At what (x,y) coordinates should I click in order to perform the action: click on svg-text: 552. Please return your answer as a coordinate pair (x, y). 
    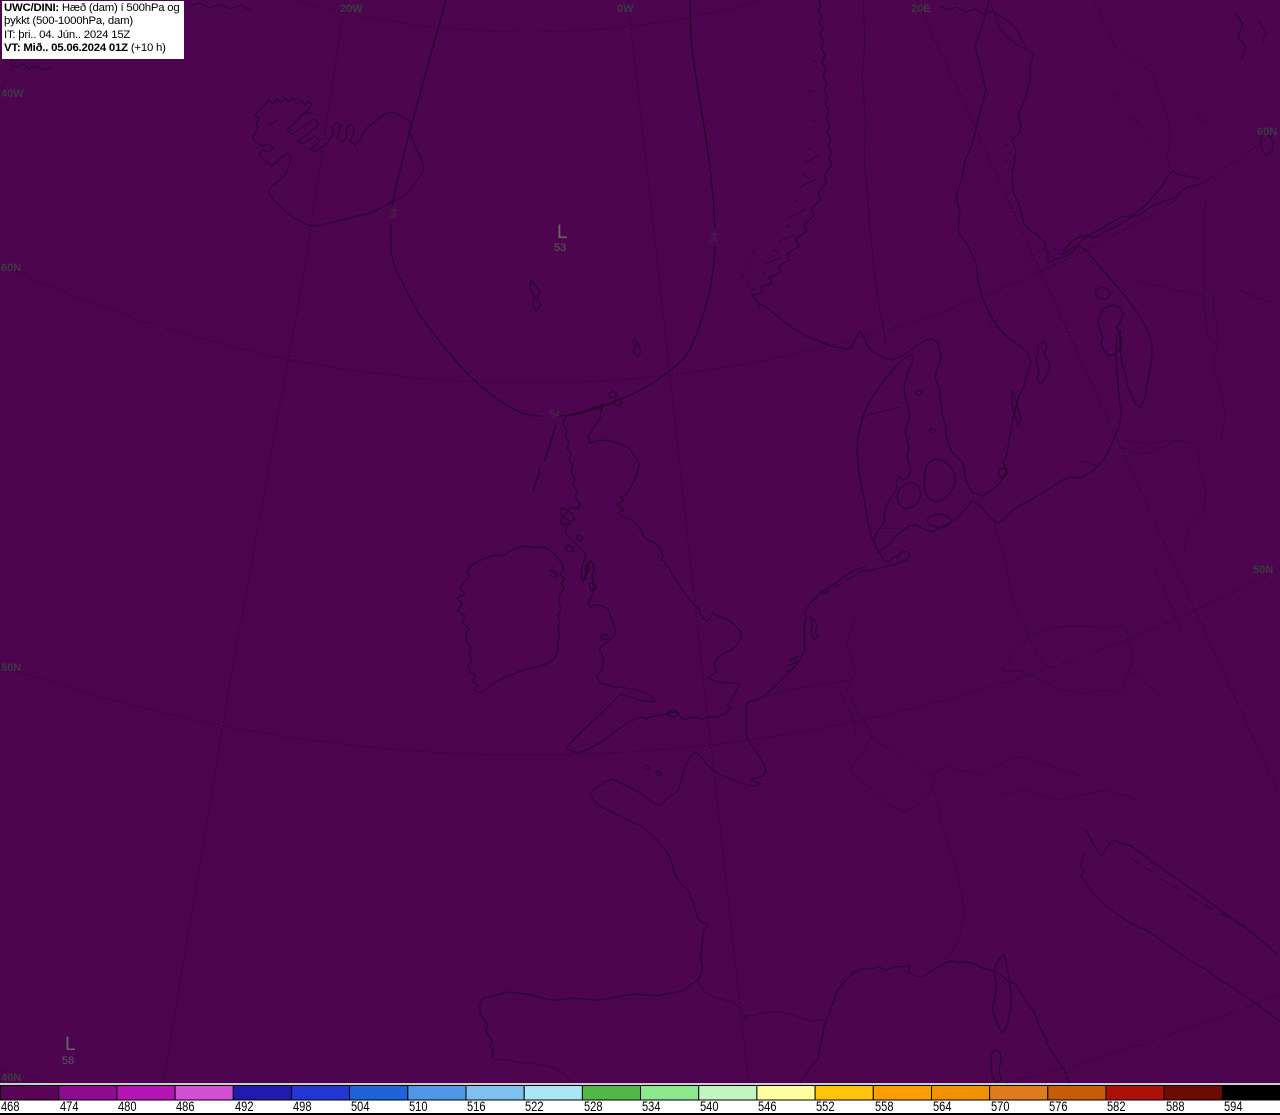
    Looking at the image, I should click on (825, 1106).